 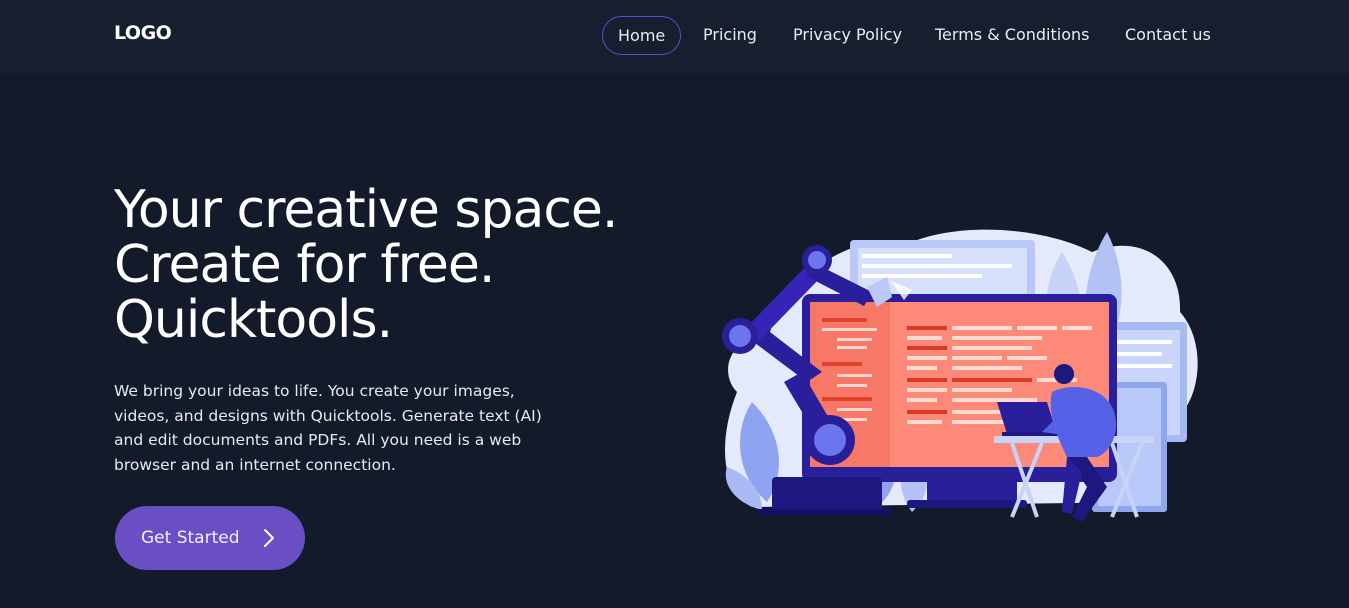 I want to click on get-started-button: Get Started, so click(x=210, y=538).